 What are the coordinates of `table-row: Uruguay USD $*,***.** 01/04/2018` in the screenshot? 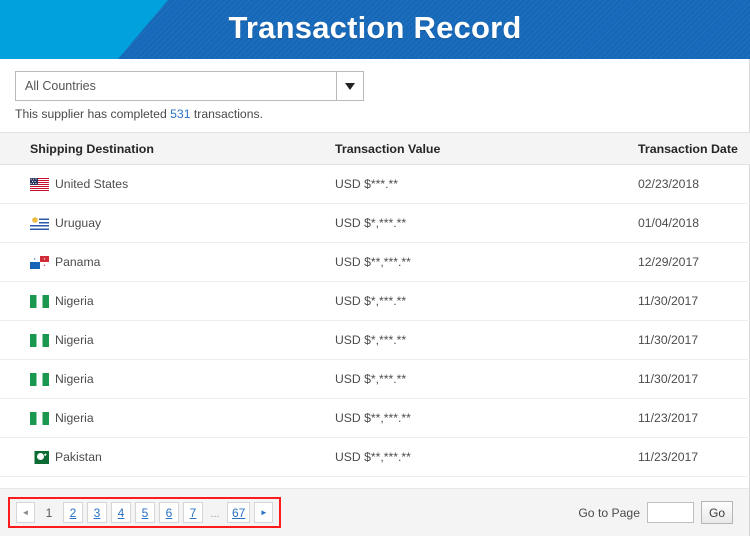 It's located at (375, 223).